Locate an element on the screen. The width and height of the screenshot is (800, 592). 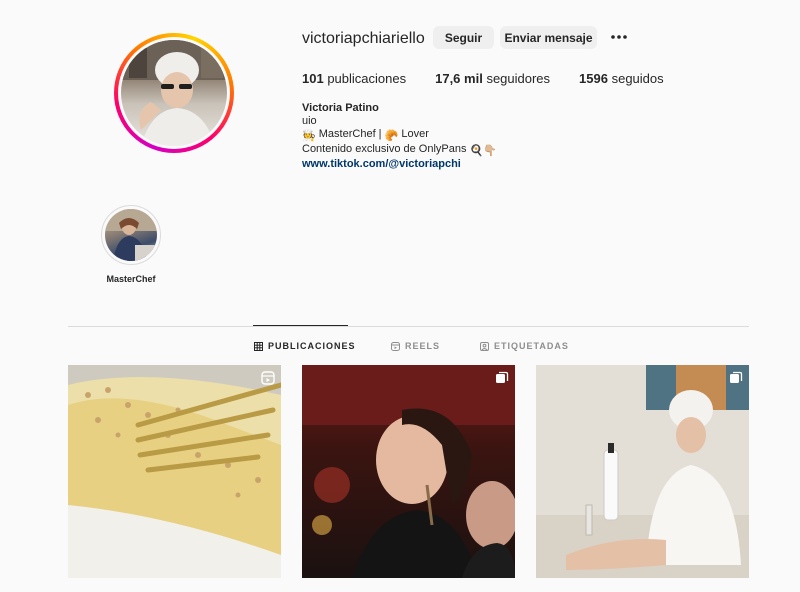
bio-line-2: 🧑‍🍳 MasterChef | 🥐 Lover is located at coordinates (399, 135).